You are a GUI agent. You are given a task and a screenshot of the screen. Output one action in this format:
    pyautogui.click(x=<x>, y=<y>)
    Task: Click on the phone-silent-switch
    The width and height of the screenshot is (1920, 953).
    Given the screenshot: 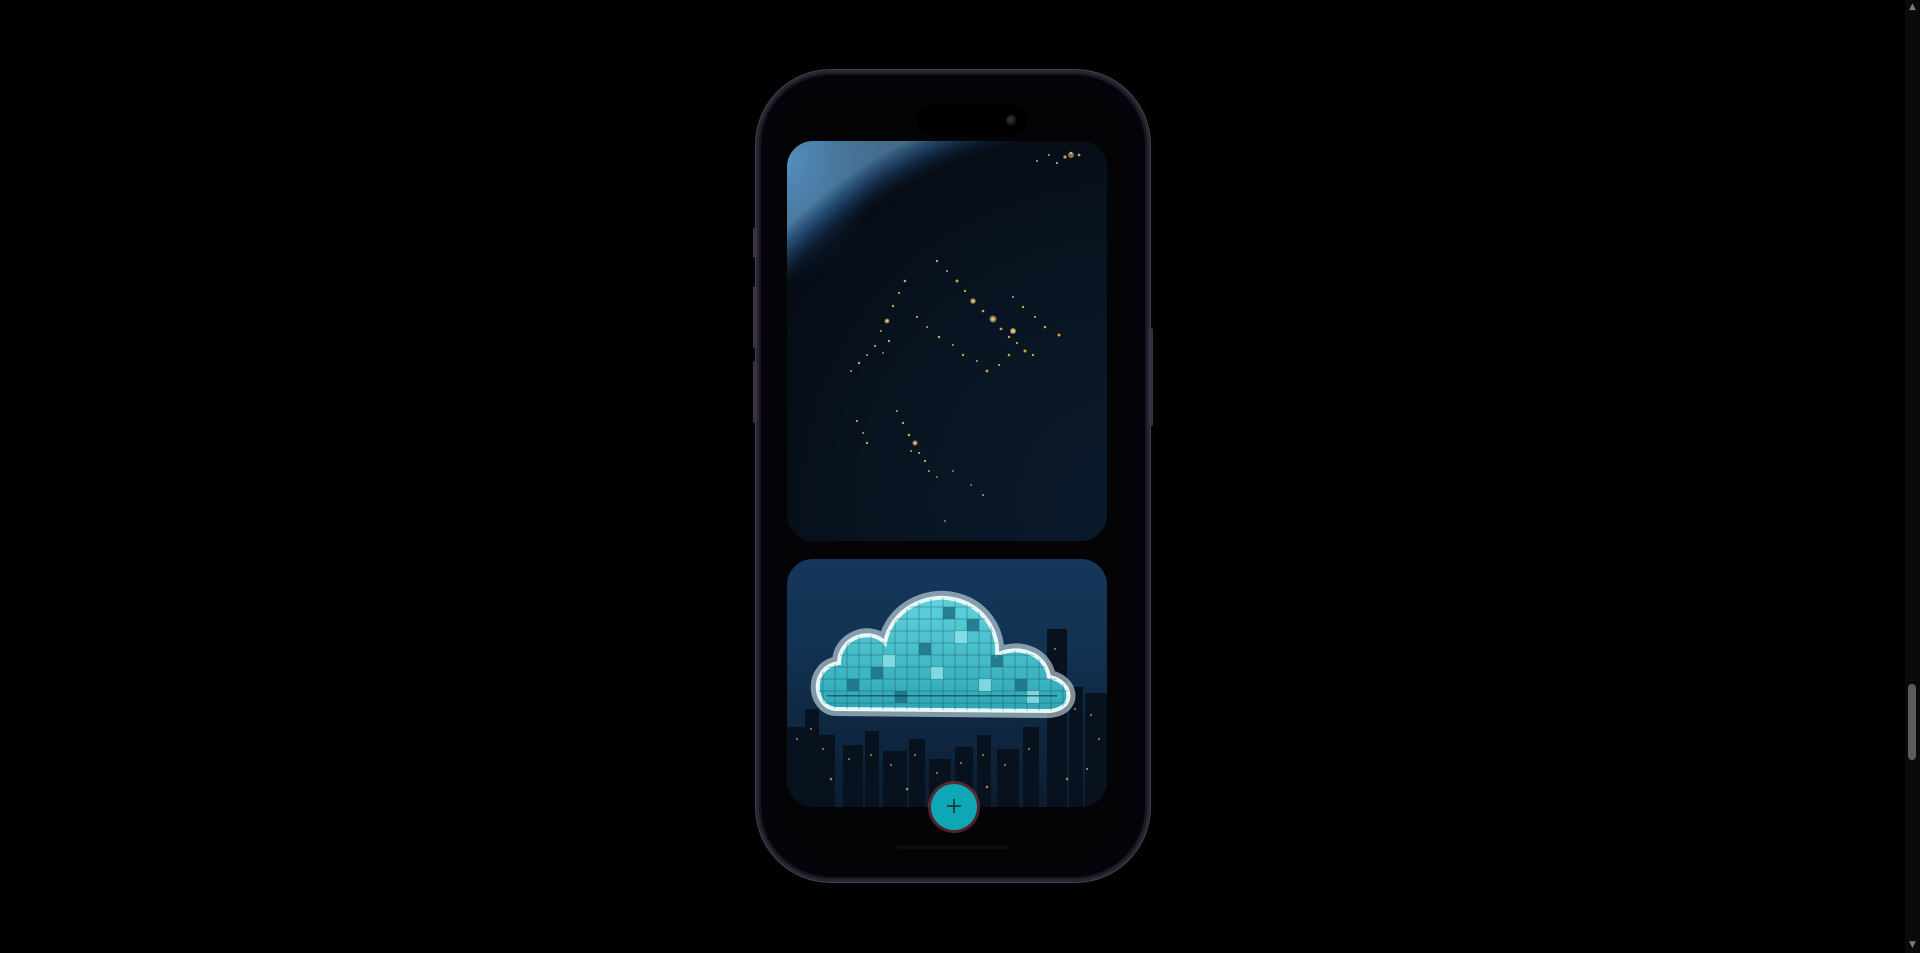 What is the action you would take?
    pyautogui.click(x=755, y=243)
    